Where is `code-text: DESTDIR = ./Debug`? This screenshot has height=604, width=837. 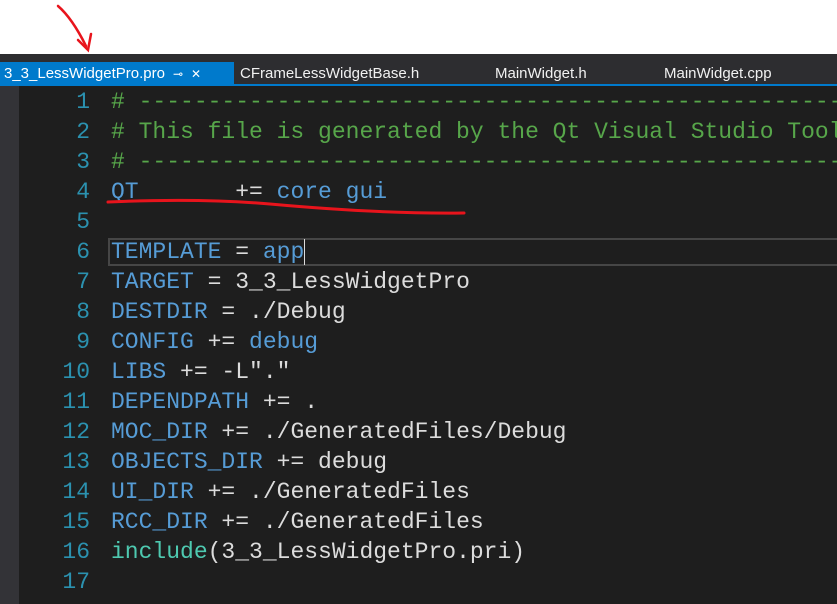 code-text: DESTDIR = ./Debug is located at coordinates (228, 312).